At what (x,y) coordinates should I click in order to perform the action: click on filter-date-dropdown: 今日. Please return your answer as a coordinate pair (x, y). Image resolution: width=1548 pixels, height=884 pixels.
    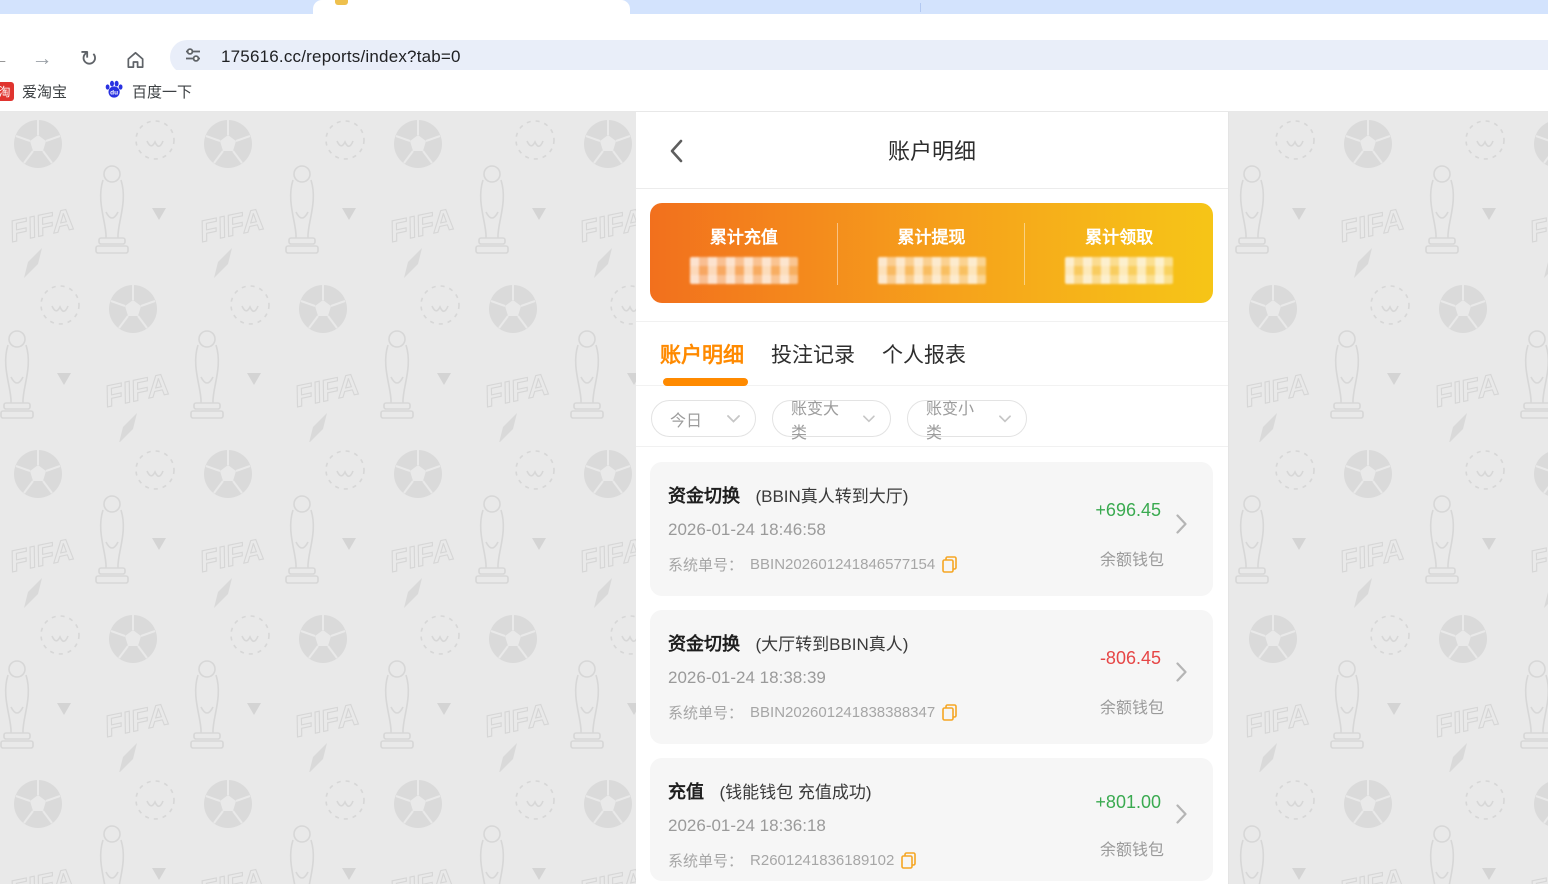
    Looking at the image, I should click on (703, 418).